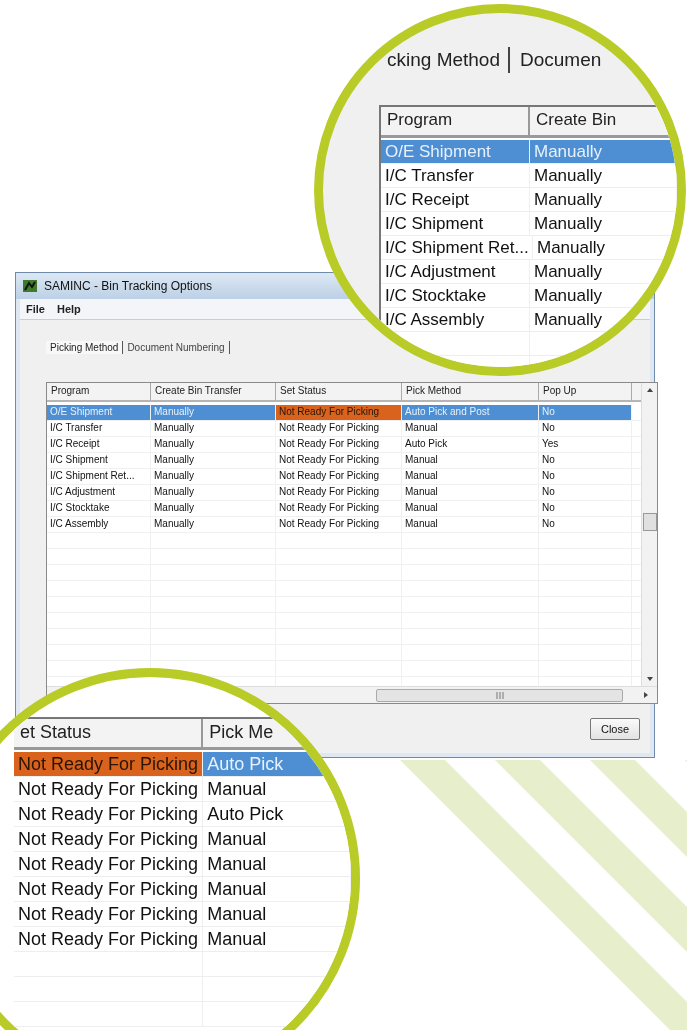 The image size is (687, 1030). What do you see at coordinates (128, 286) in the screenshot?
I see `window-title: SAMINC - Bin Tracking Options` at bounding box center [128, 286].